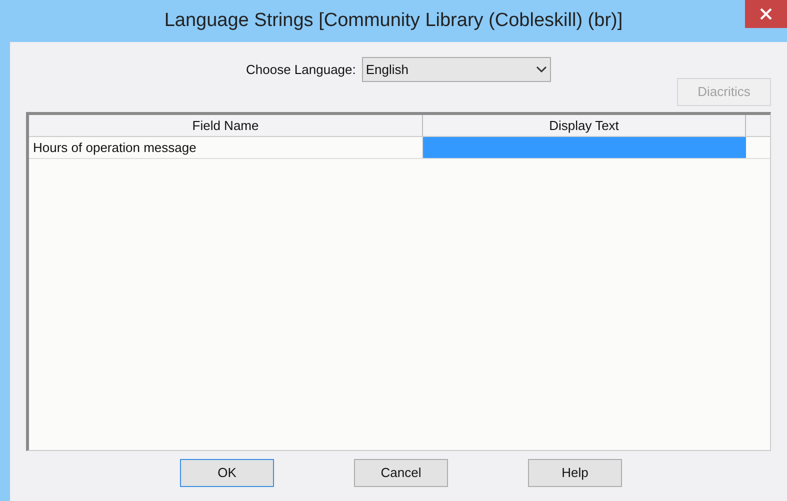  Describe the element at coordinates (226, 125) in the screenshot. I see `column-header: Field Name` at that location.